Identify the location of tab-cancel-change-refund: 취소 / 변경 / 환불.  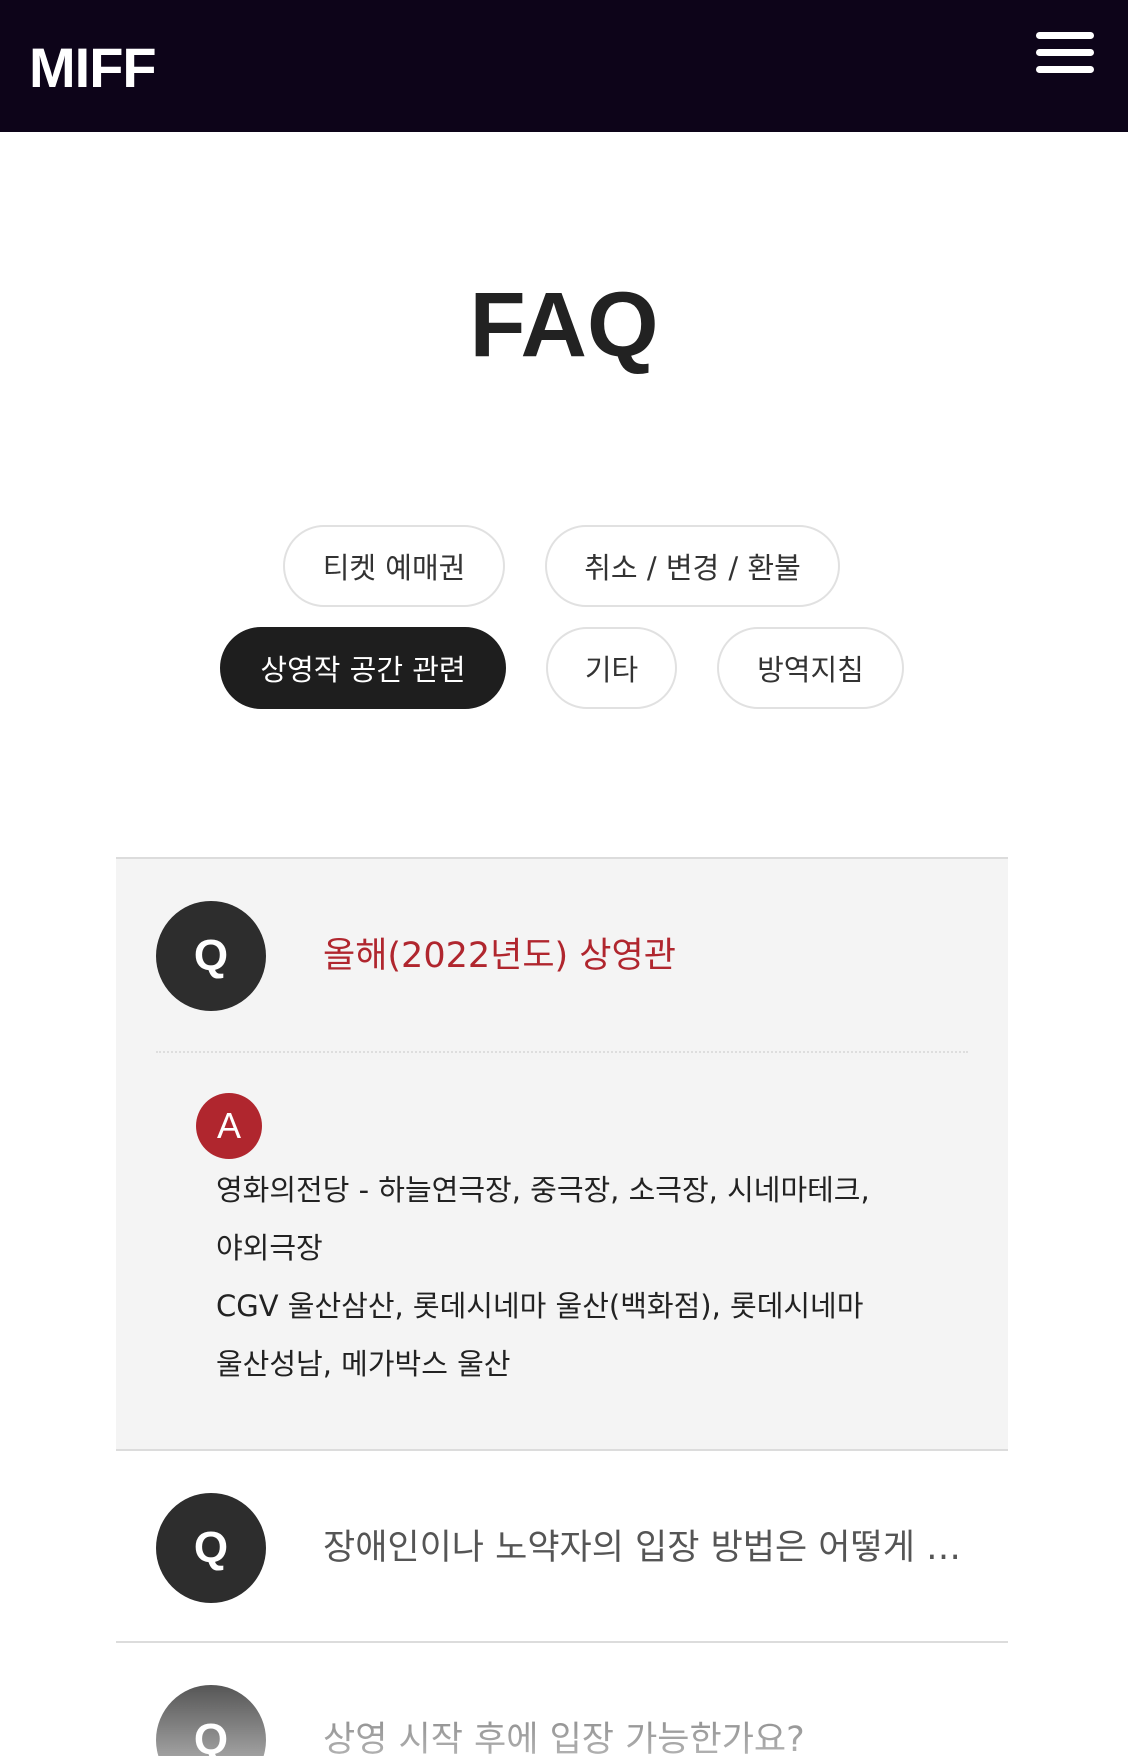
(692, 566).